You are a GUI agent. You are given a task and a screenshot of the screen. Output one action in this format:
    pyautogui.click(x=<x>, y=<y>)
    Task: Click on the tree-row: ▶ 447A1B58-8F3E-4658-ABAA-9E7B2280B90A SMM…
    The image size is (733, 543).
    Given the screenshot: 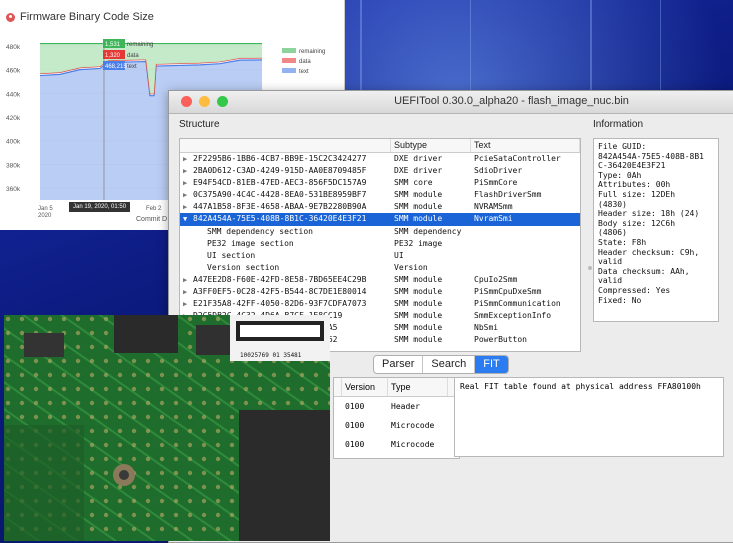 What is the action you would take?
    pyautogui.click(x=380, y=207)
    